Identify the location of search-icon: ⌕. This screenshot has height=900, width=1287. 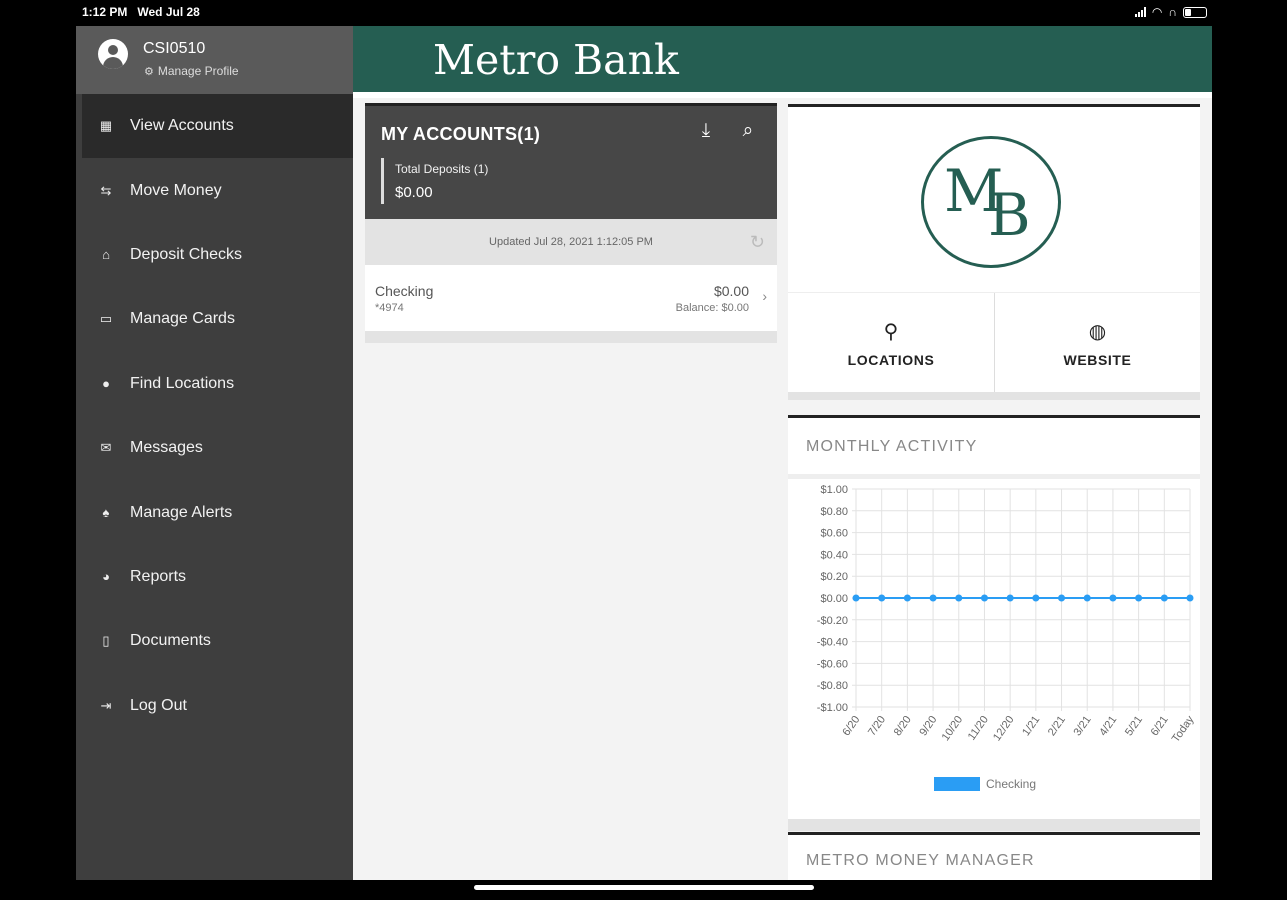
(748, 130).